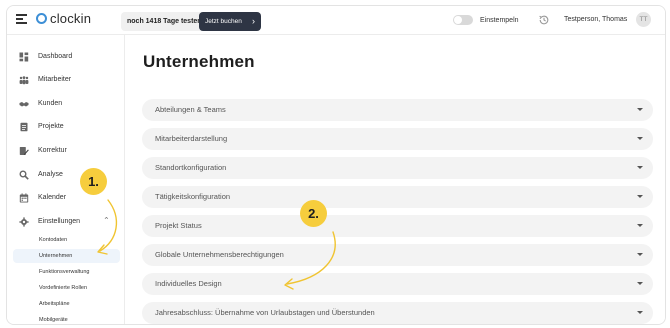  I want to click on menu-icon, so click(21, 19).